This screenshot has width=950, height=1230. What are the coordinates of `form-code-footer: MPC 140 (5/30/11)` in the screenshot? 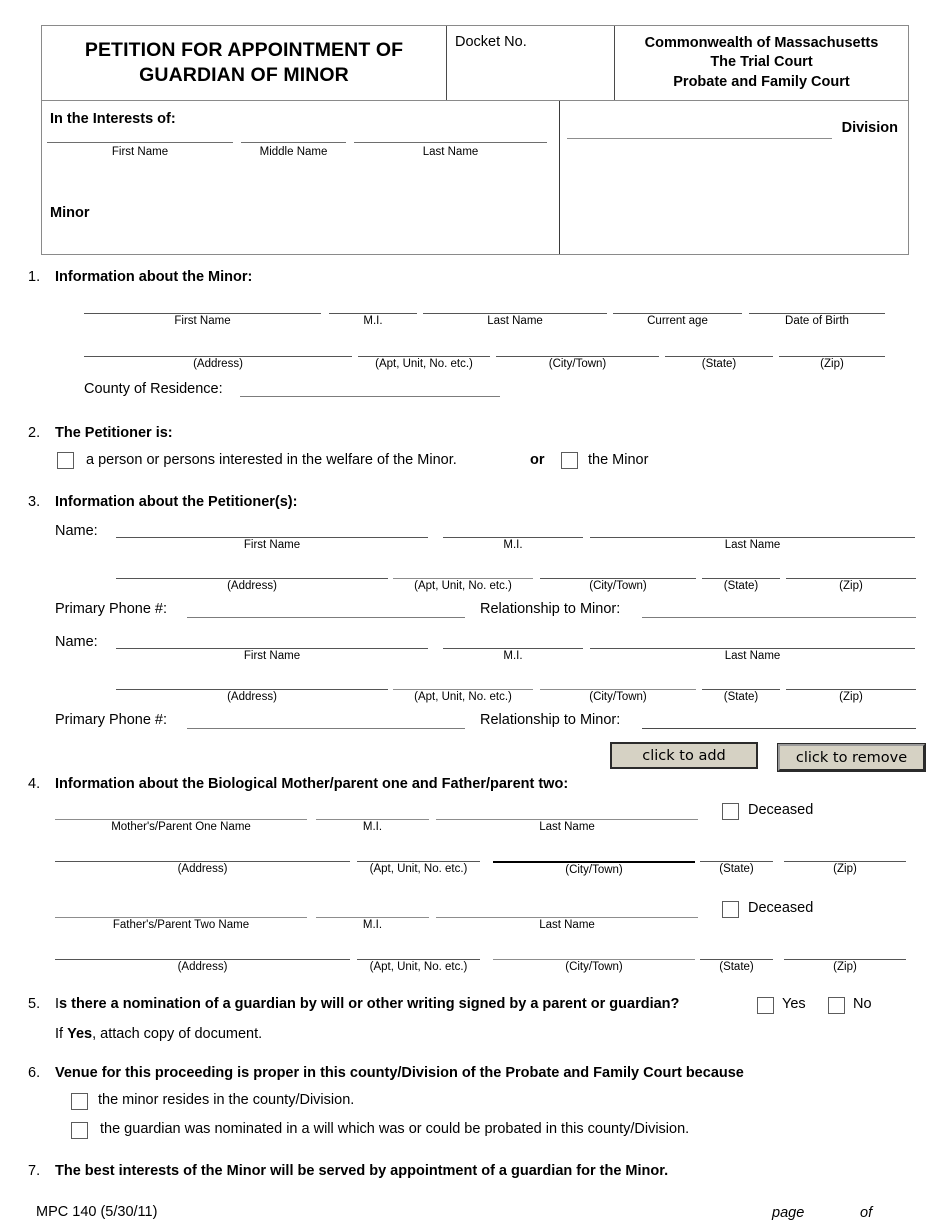 It's located at (97, 1212).